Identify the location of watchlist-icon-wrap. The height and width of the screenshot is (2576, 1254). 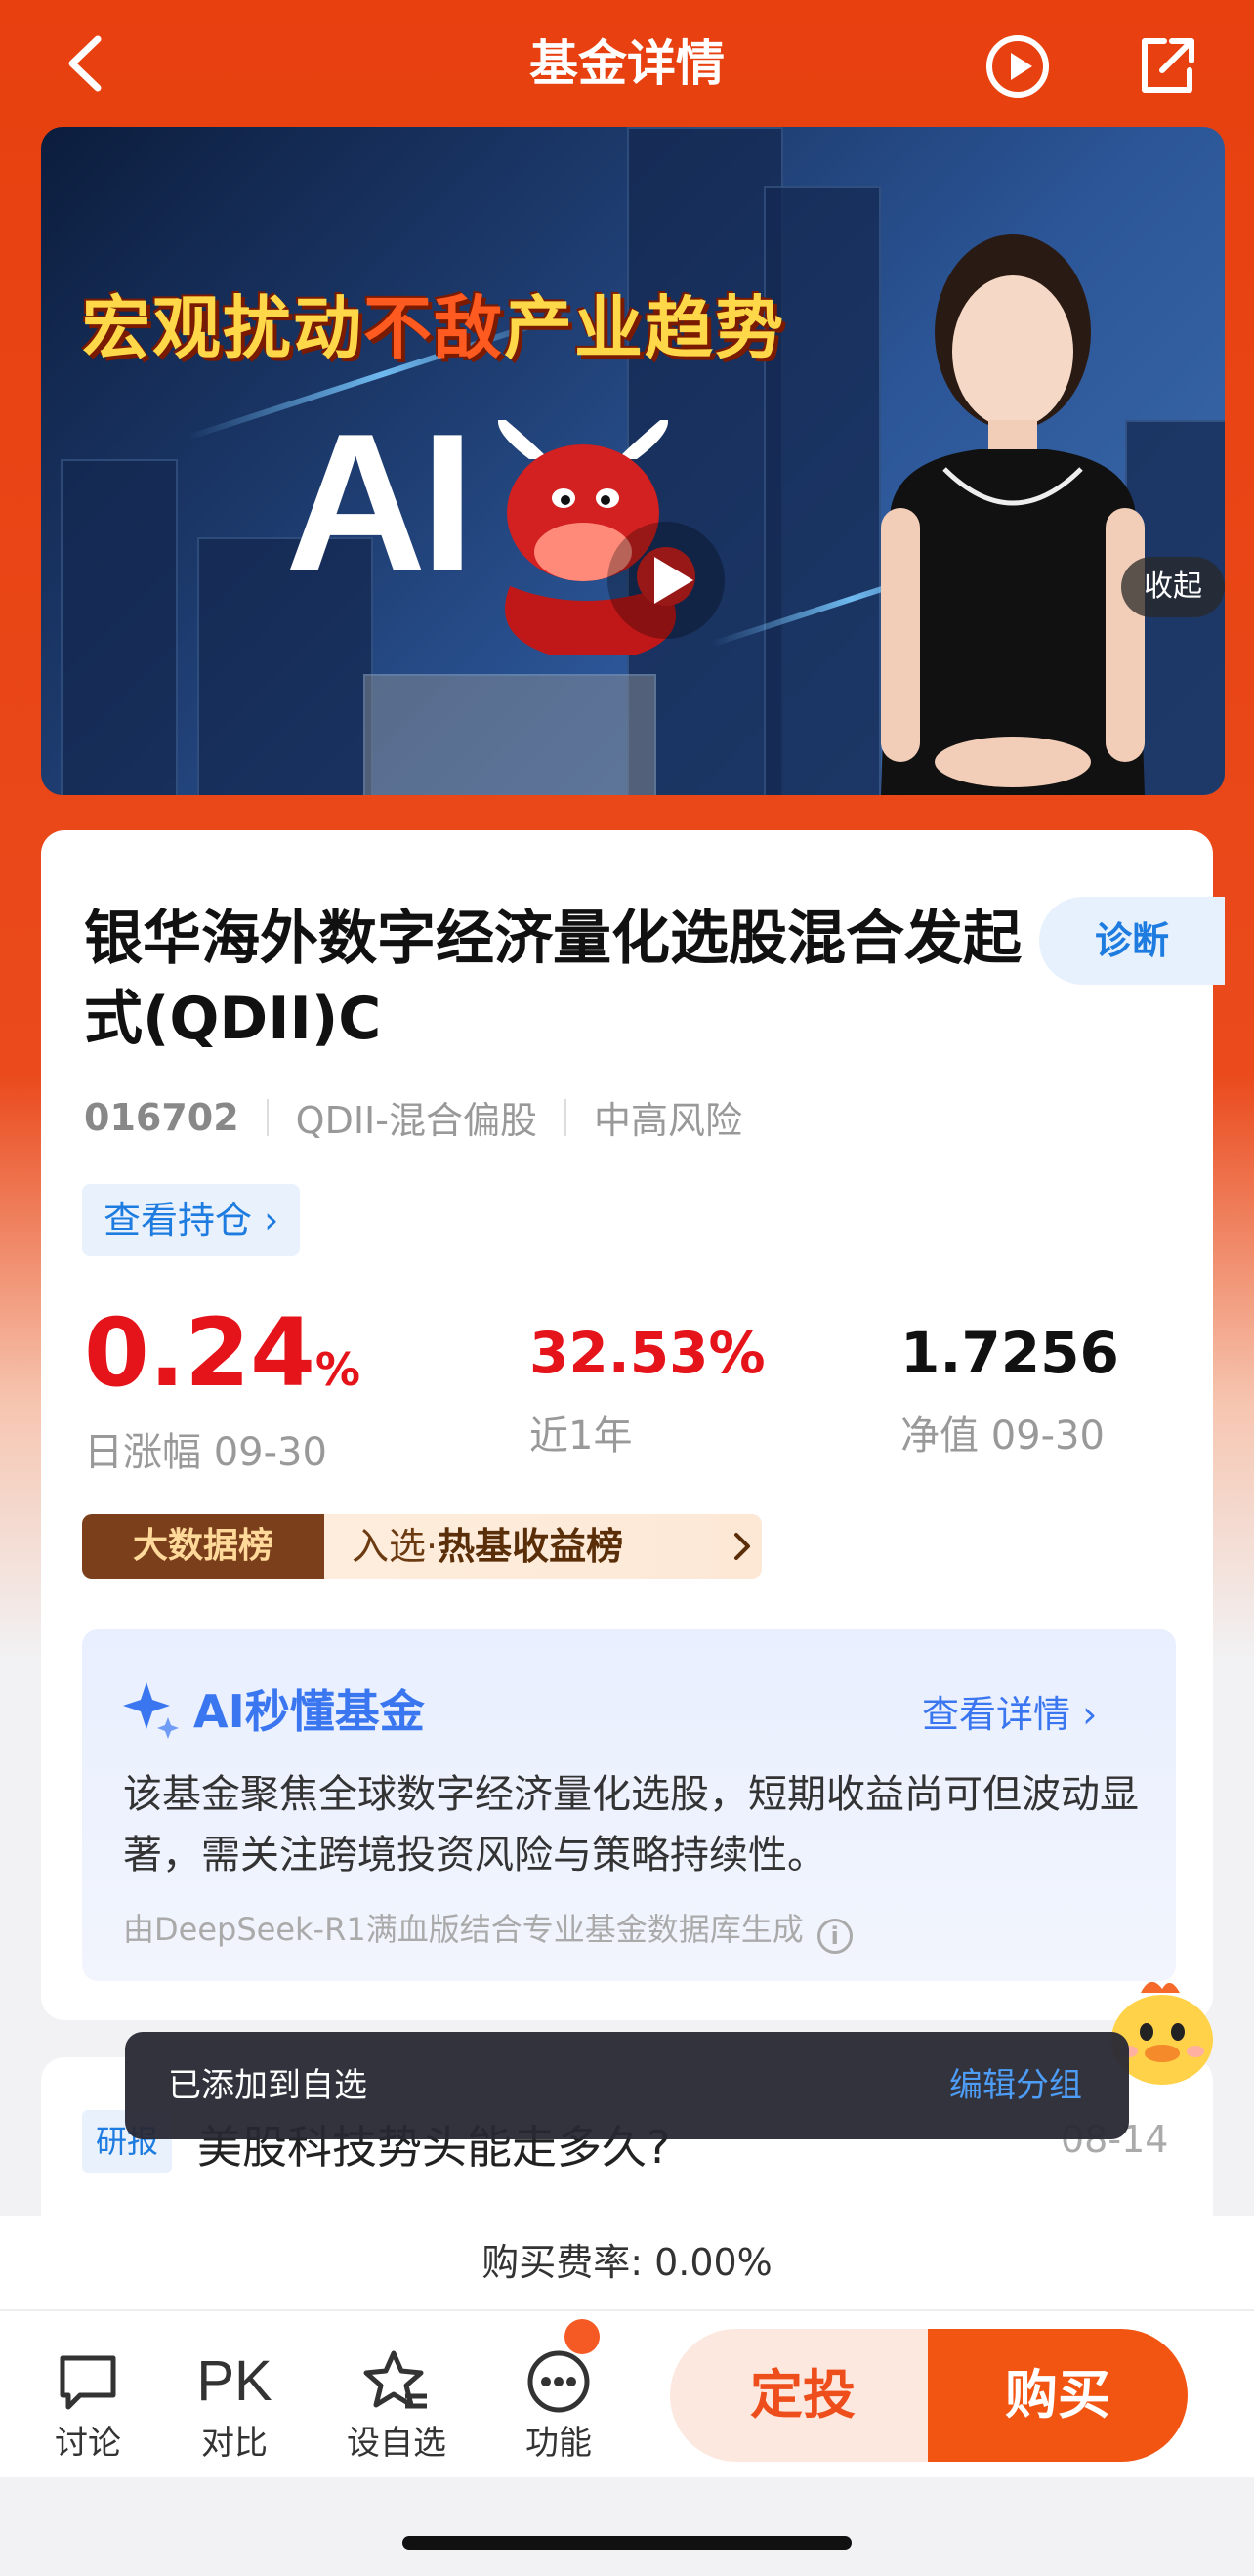
(397, 2381).